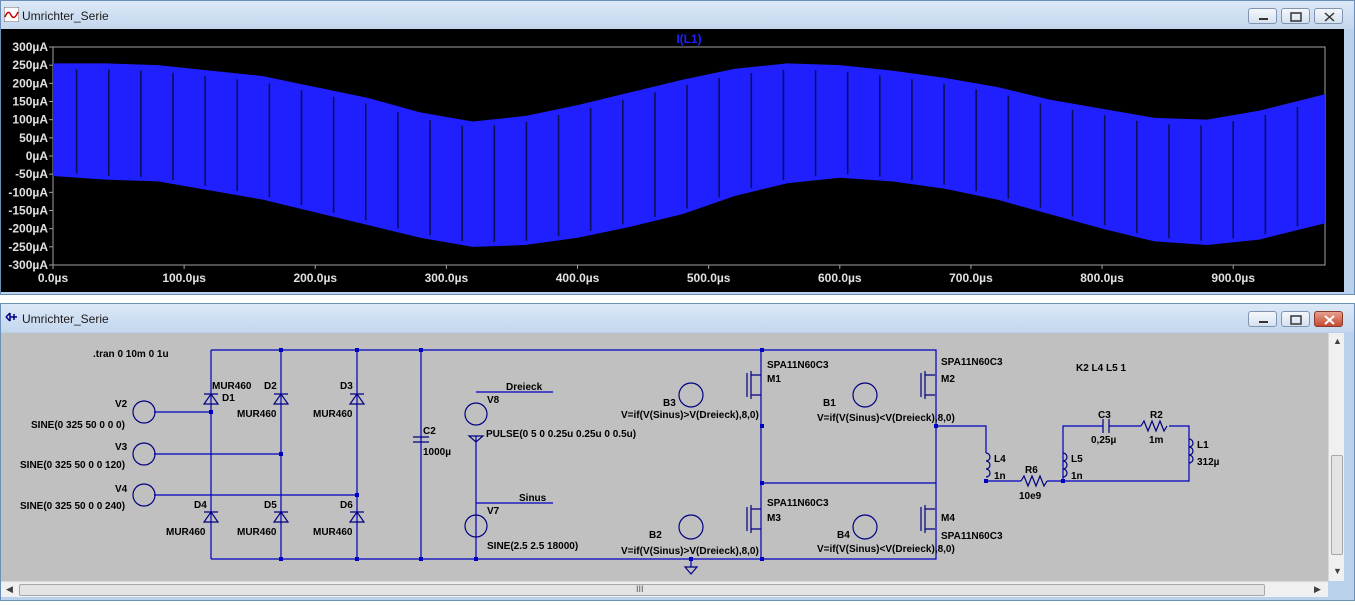  What do you see at coordinates (1262, 319) in the screenshot?
I see `schematic-minimize-button` at bounding box center [1262, 319].